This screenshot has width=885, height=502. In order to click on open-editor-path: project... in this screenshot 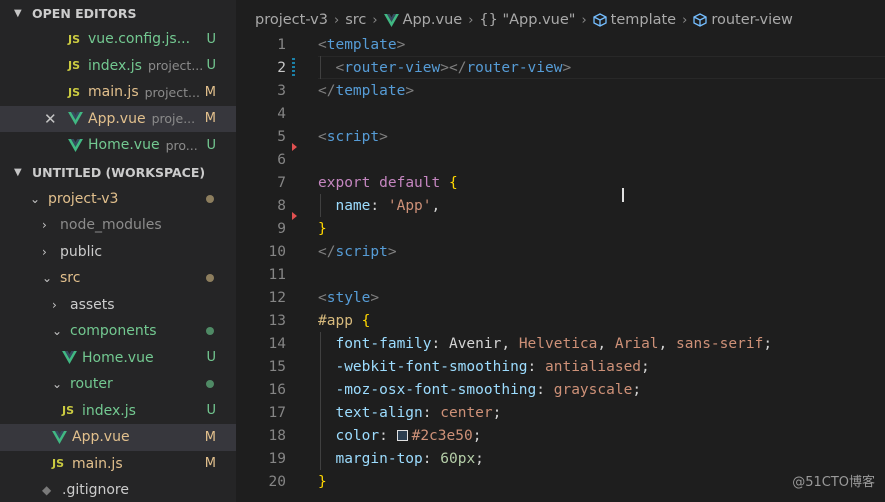, I will do `click(175, 66)`.